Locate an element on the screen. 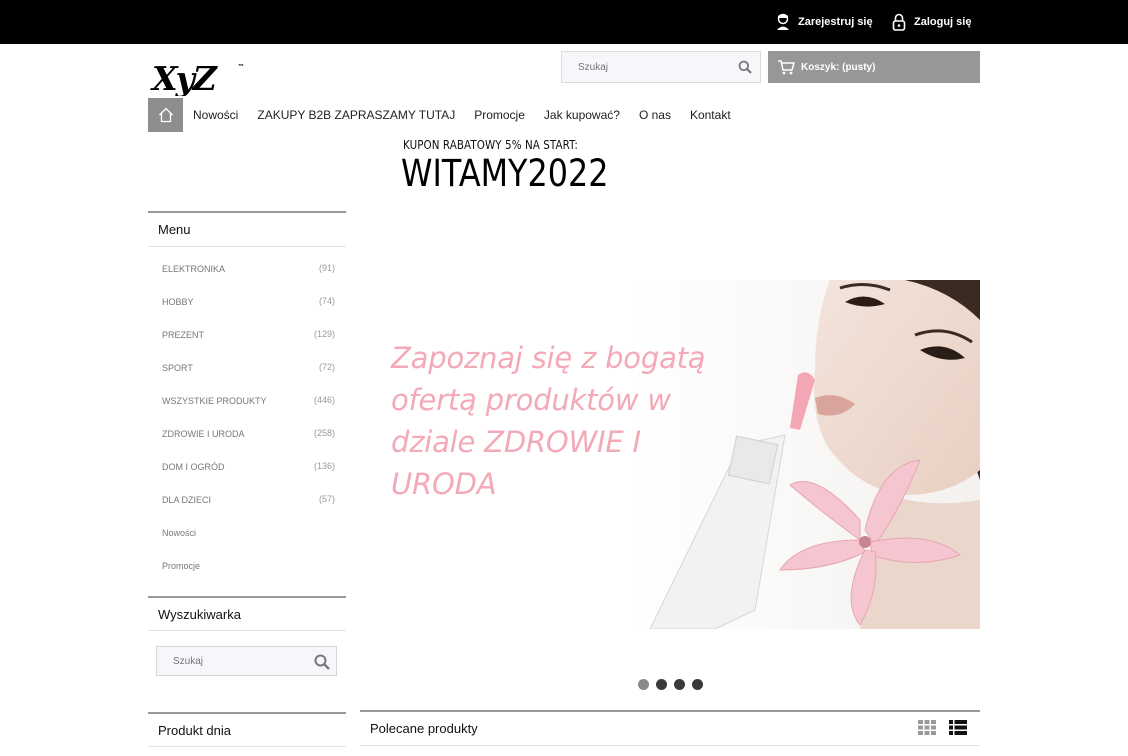 The image size is (1128, 756). search-block-title: Wyszukiwarka is located at coordinates (247, 613).